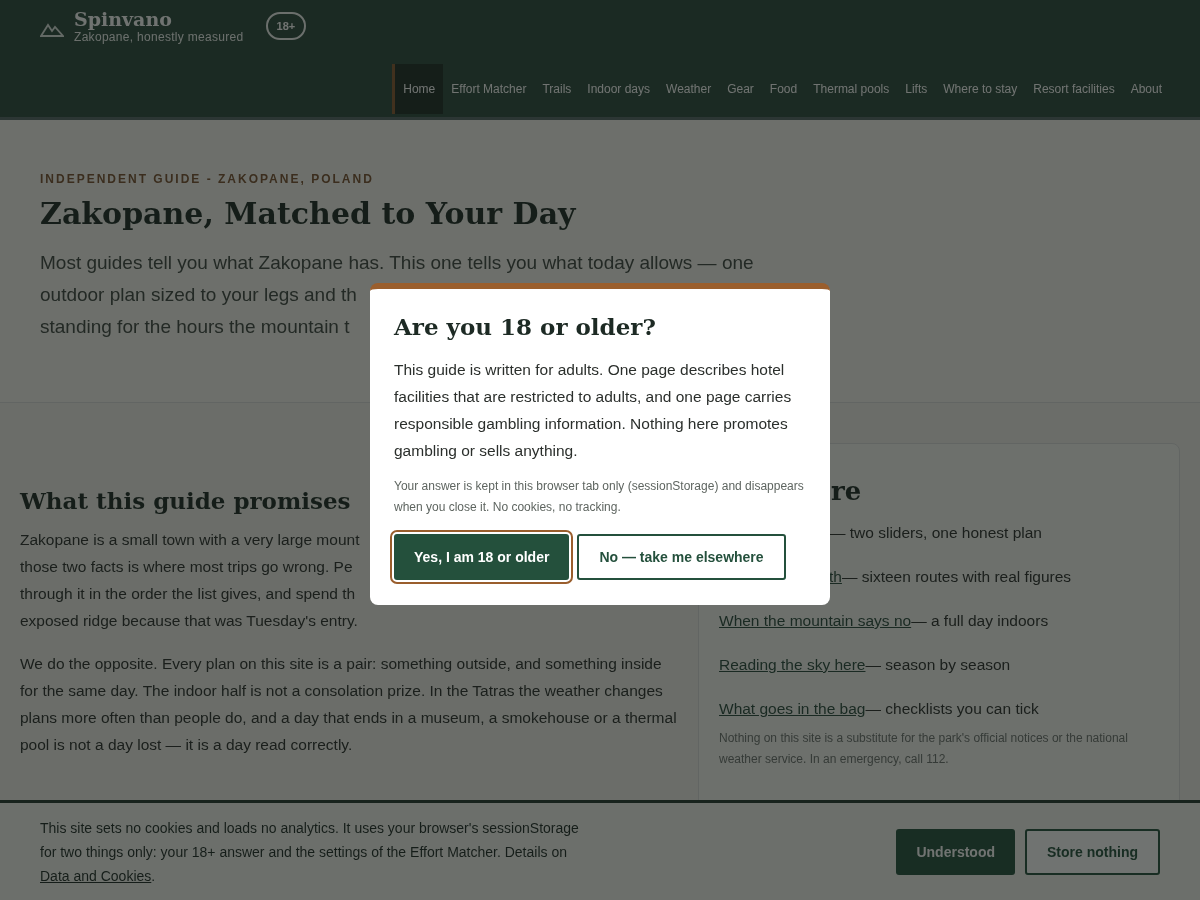 The width and height of the screenshot is (1200, 900). I want to click on nav-link: Food, so click(783, 89).